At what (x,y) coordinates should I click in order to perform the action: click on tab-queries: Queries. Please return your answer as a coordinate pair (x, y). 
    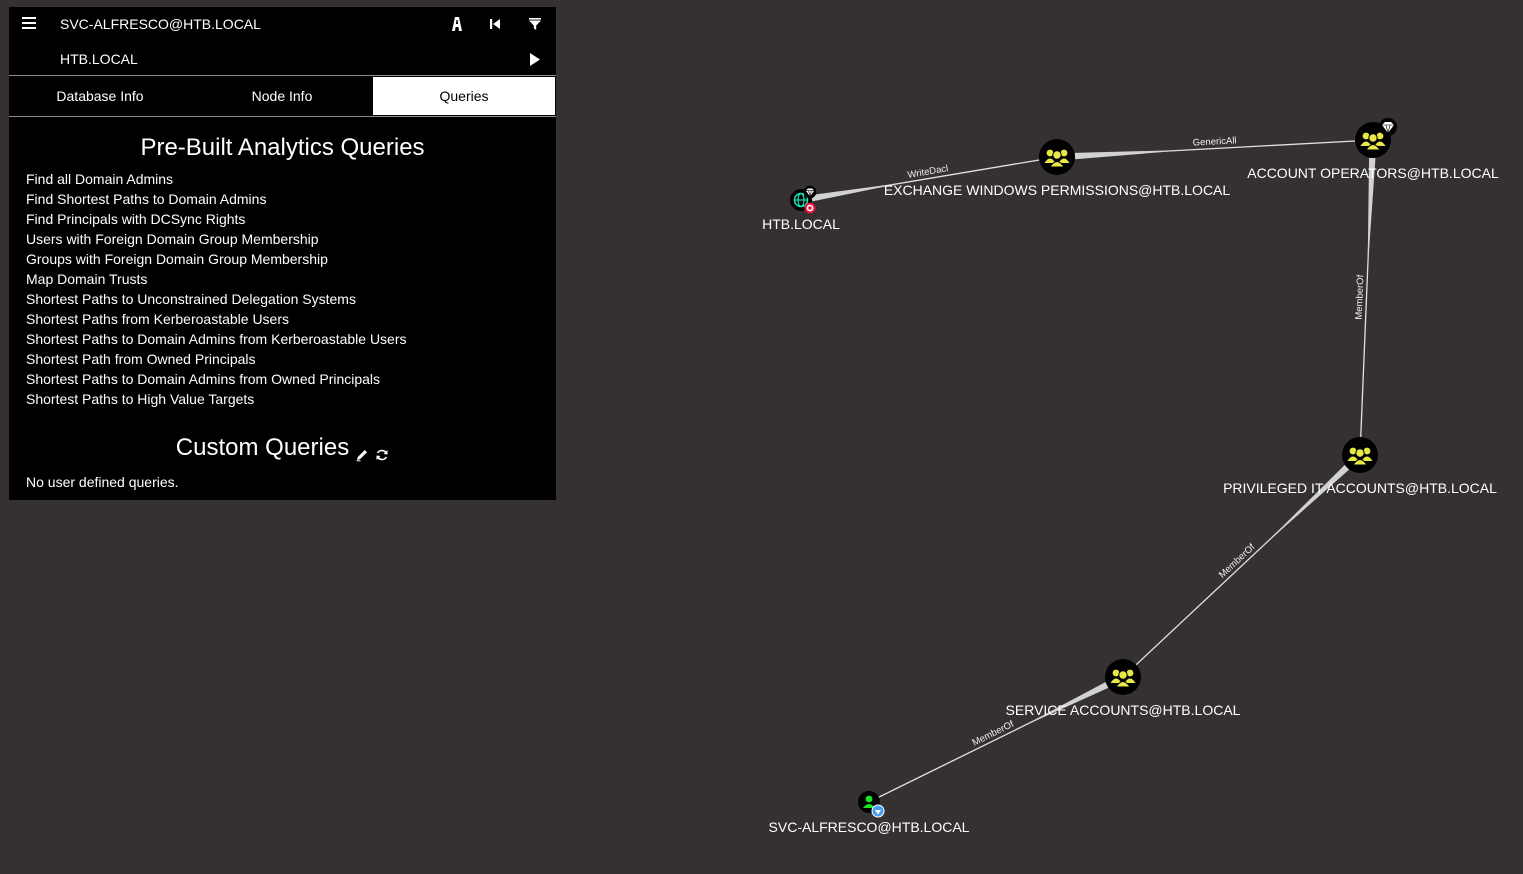
    Looking at the image, I should click on (464, 96).